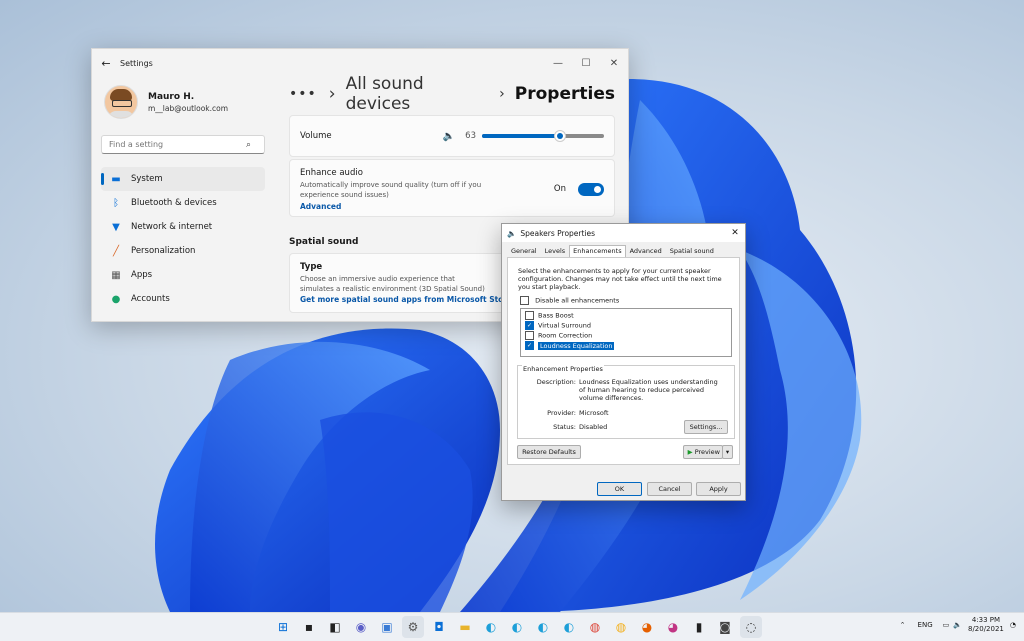  What do you see at coordinates (595, 627) in the screenshot?
I see `chrome-icon: ◍` at bounding box center [595, 627].